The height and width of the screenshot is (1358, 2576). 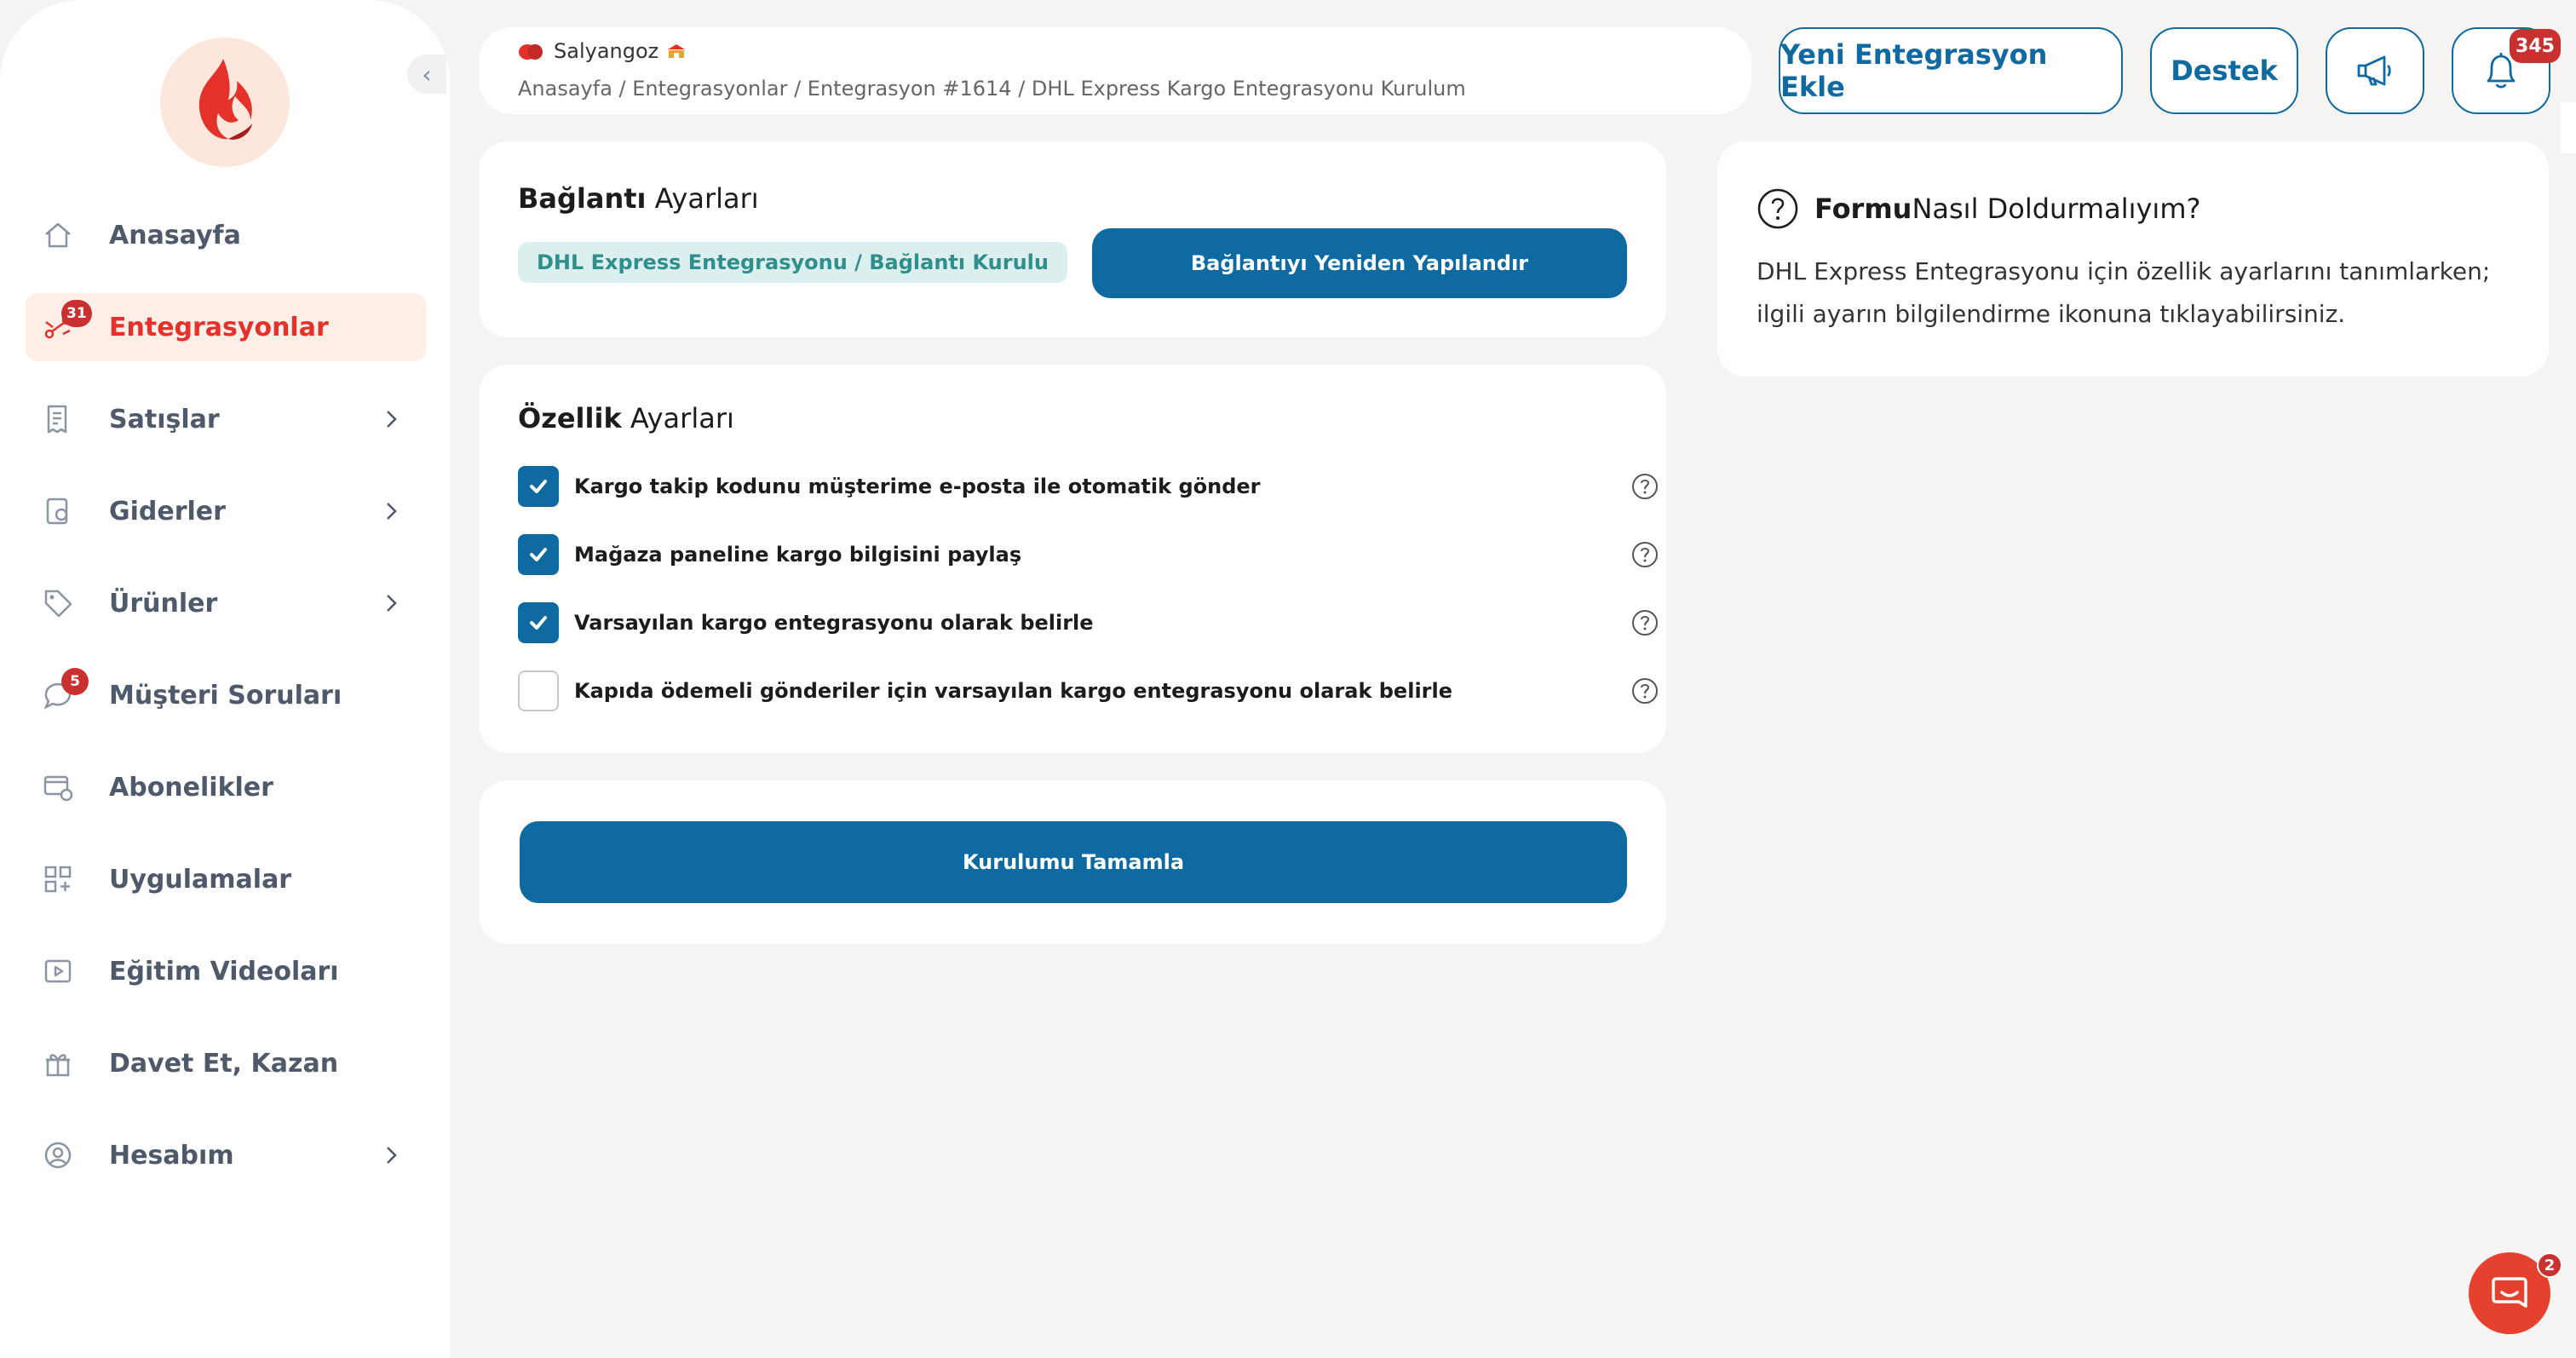 What do you see at coordinates (798, 555) in the screenshot?
I see `option-label: Mağaza paneline kargo bilgisini paylaş` at bounding box center [798, 555].